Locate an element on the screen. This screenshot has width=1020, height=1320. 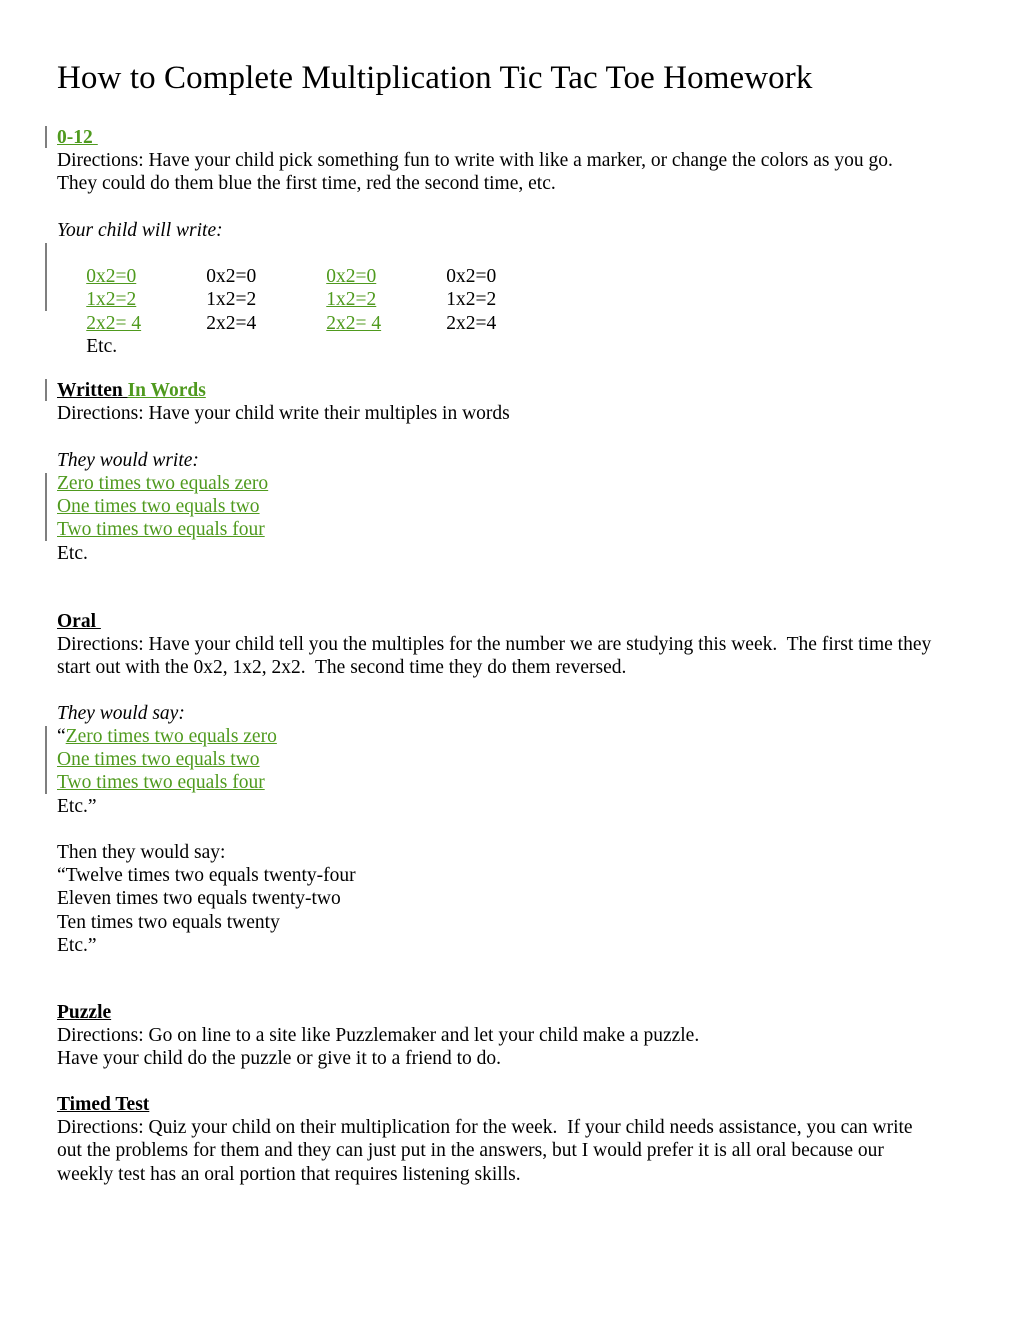
lead-in-they-would-write: They would write: is located at coordinates (128, 460).